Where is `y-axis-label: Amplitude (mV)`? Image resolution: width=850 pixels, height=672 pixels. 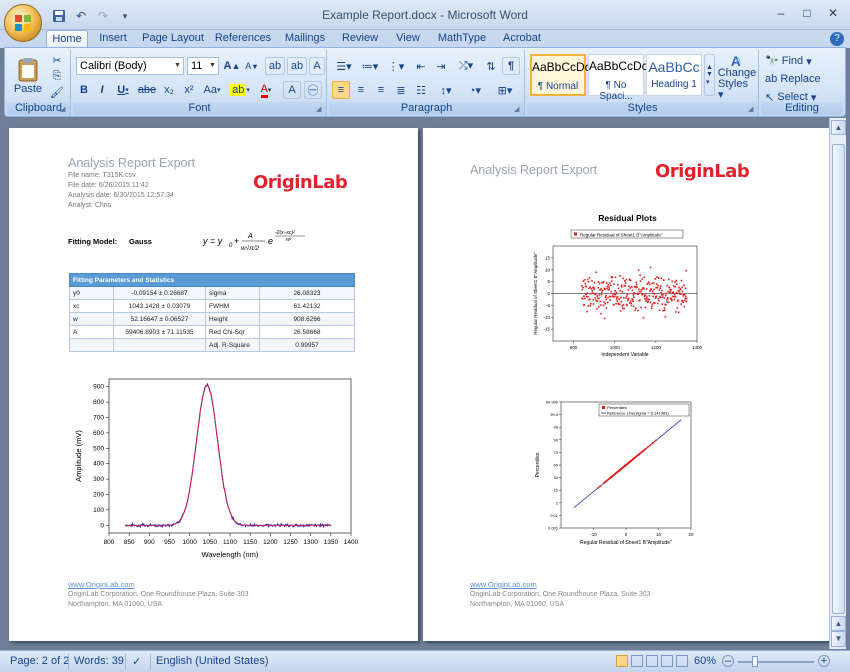
y-axis-label: Amplitude (mV) is located at coordinates (78, 456).